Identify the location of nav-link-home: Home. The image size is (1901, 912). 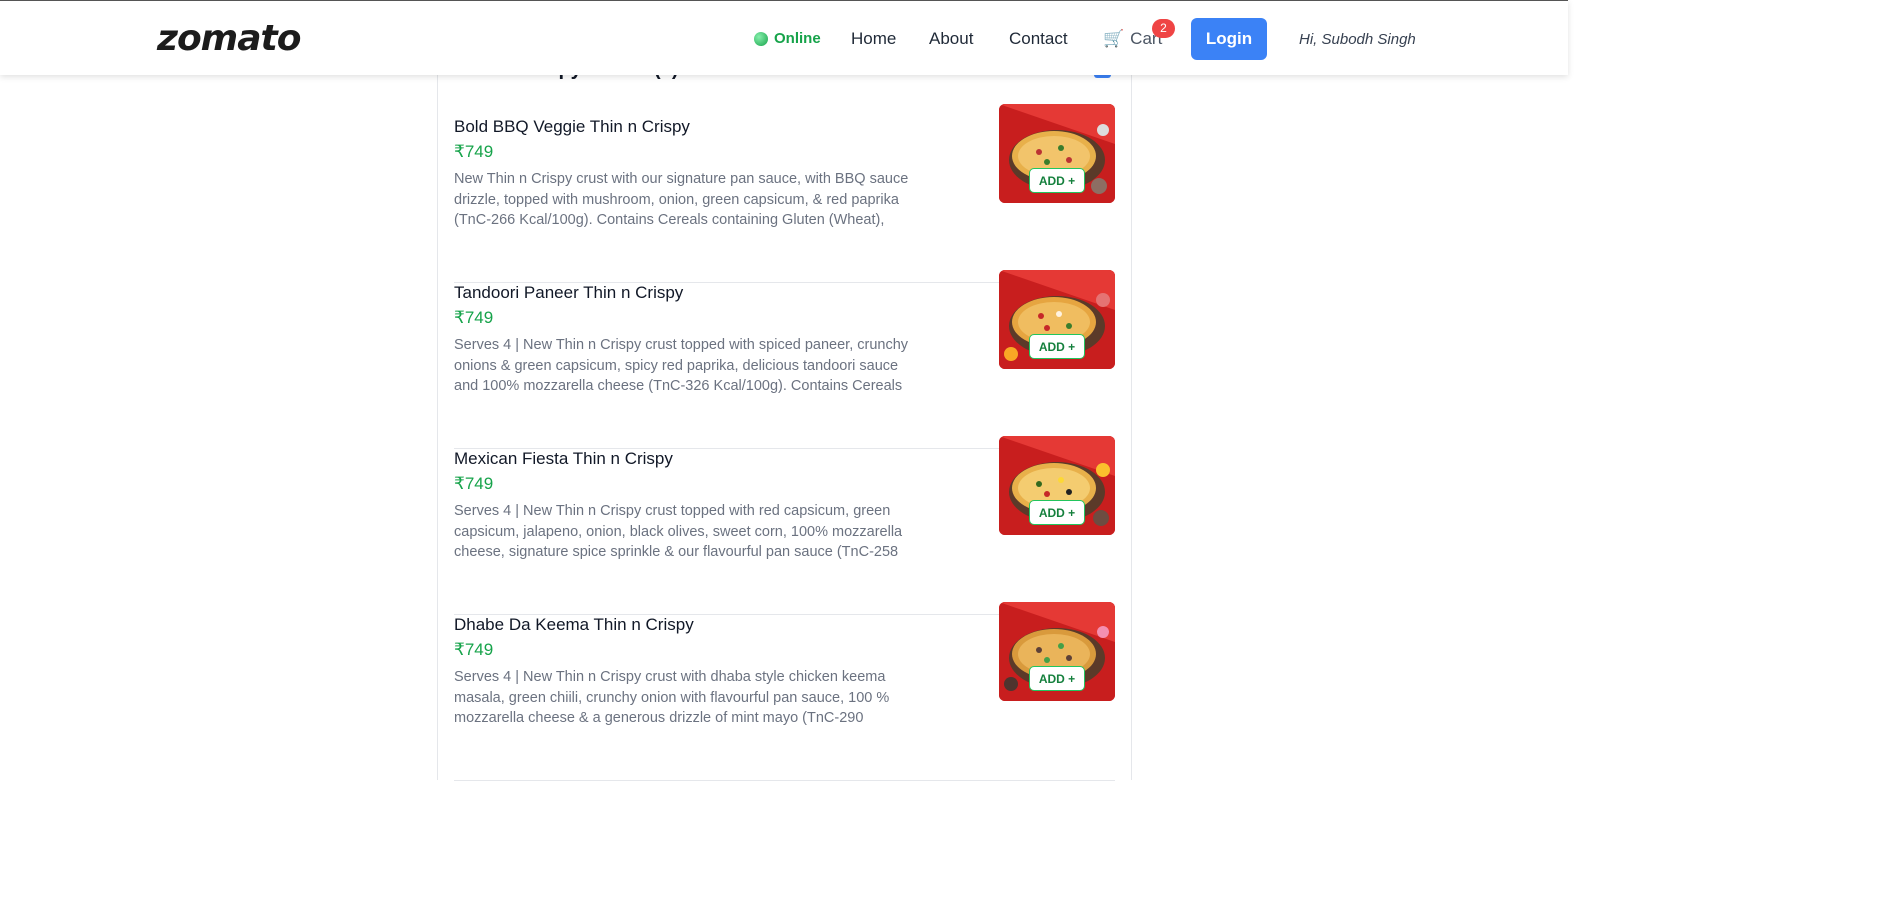
(873, 39).